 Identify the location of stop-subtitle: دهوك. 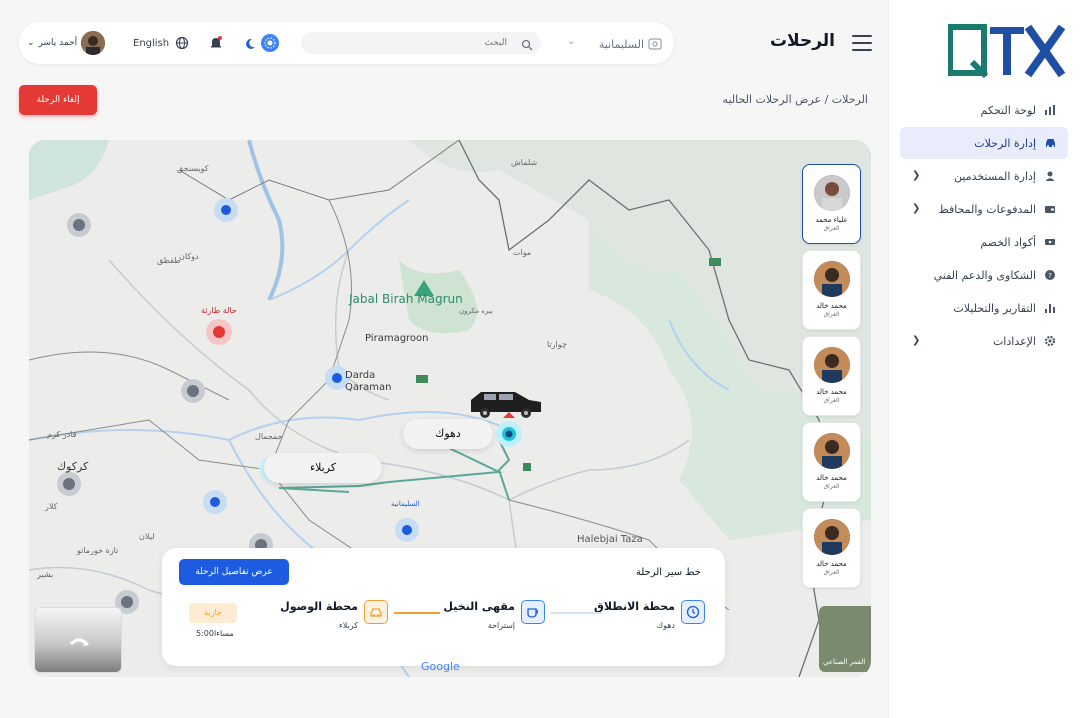
(665, 625).